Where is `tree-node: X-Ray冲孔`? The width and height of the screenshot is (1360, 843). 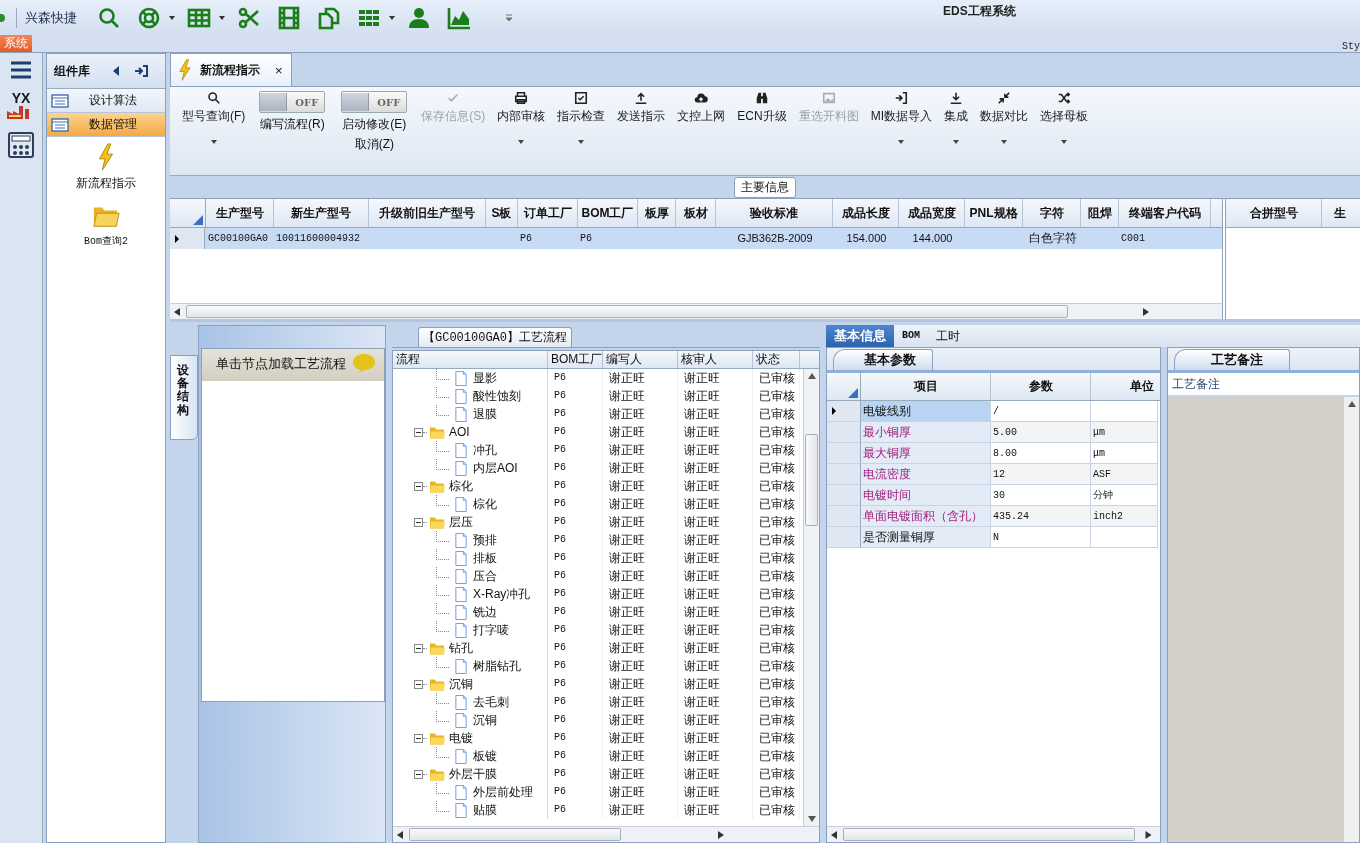
tree-node: X-Ray冲孔 is located at coordinates (502, 594).